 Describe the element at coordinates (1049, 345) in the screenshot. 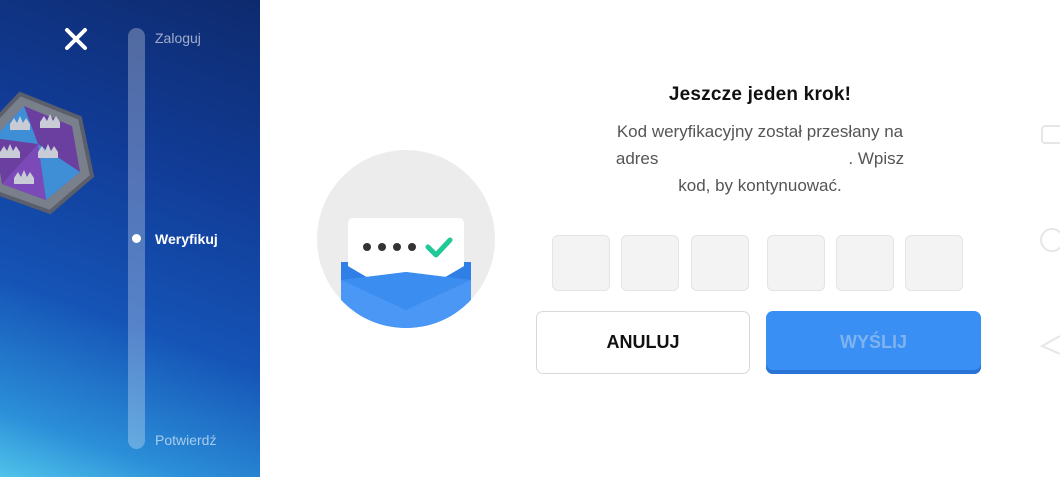

I see `triangle-edge-icon` at that location.